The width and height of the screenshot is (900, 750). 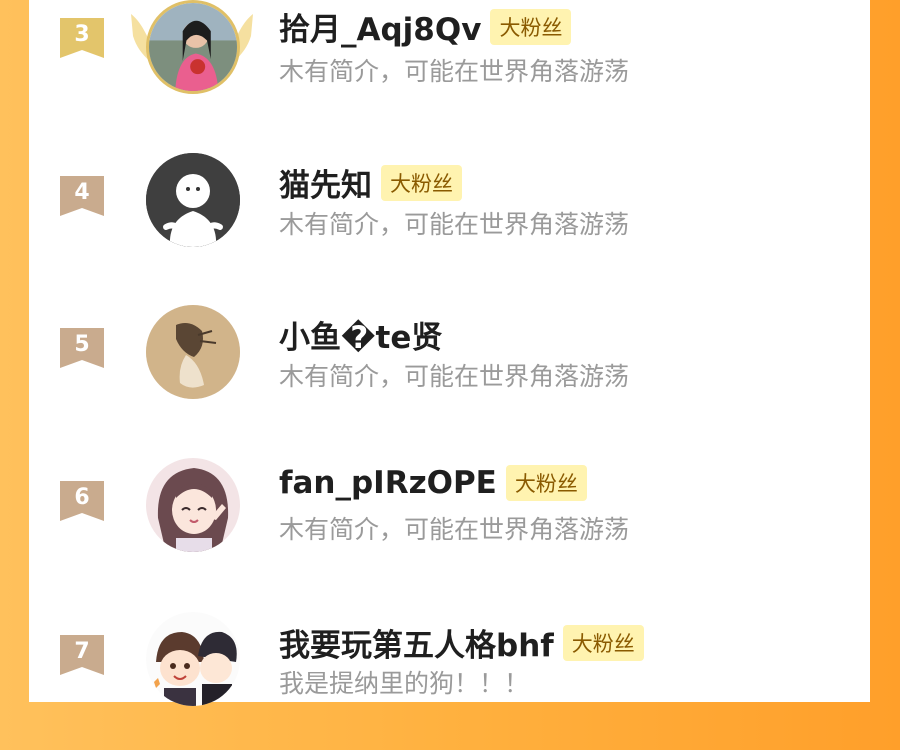 I want to click on rank-badge: 6, so click(x=82, y=501).